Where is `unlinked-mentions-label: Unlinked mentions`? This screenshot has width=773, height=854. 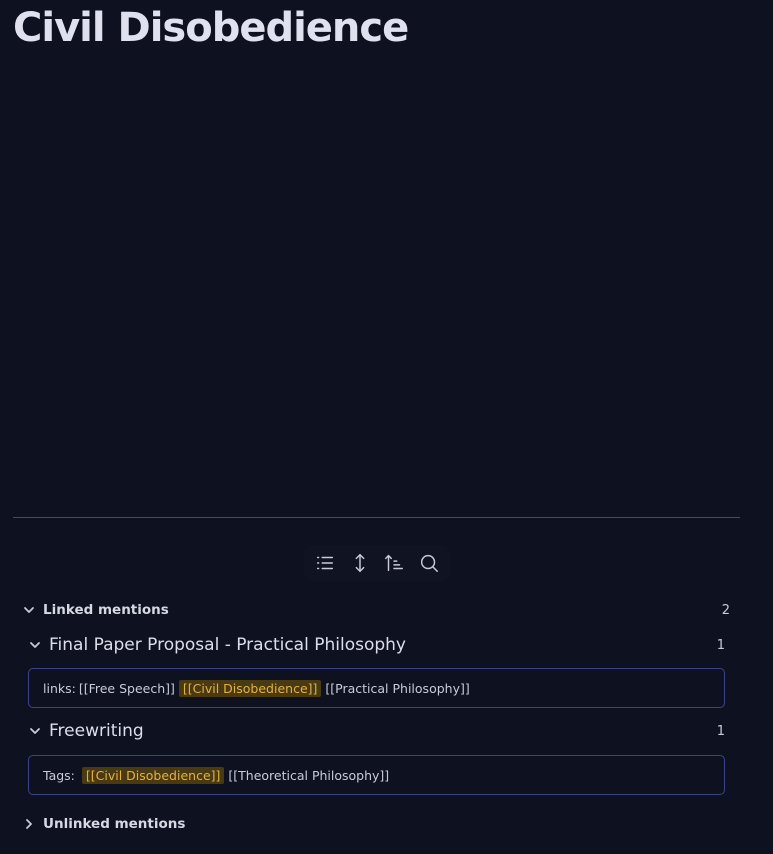 unlinked-mentions-label: Unlinked mentions is located at coordinates (114, 824).